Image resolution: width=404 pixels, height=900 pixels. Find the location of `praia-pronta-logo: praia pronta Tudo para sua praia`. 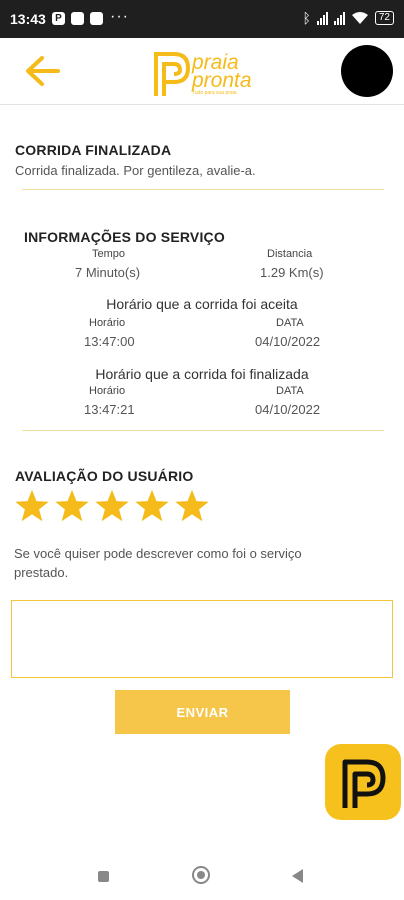

praia-pronta-logo: praia pronta Tudo para sua praia is located at coordinates (215, 72).